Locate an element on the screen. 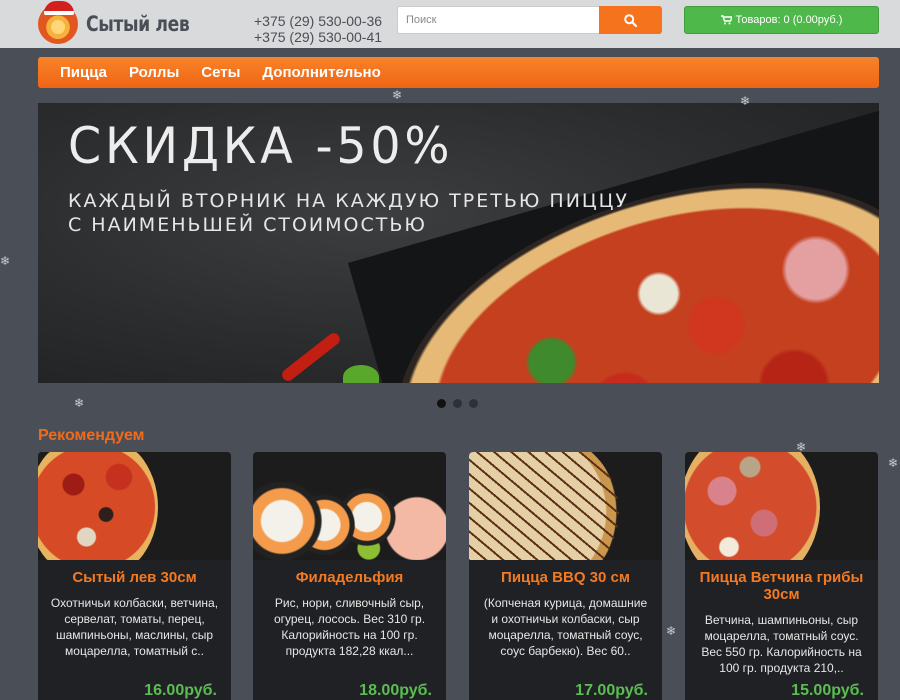  nav-item-extra: Дополнительно is located at coordinates (321, 72).